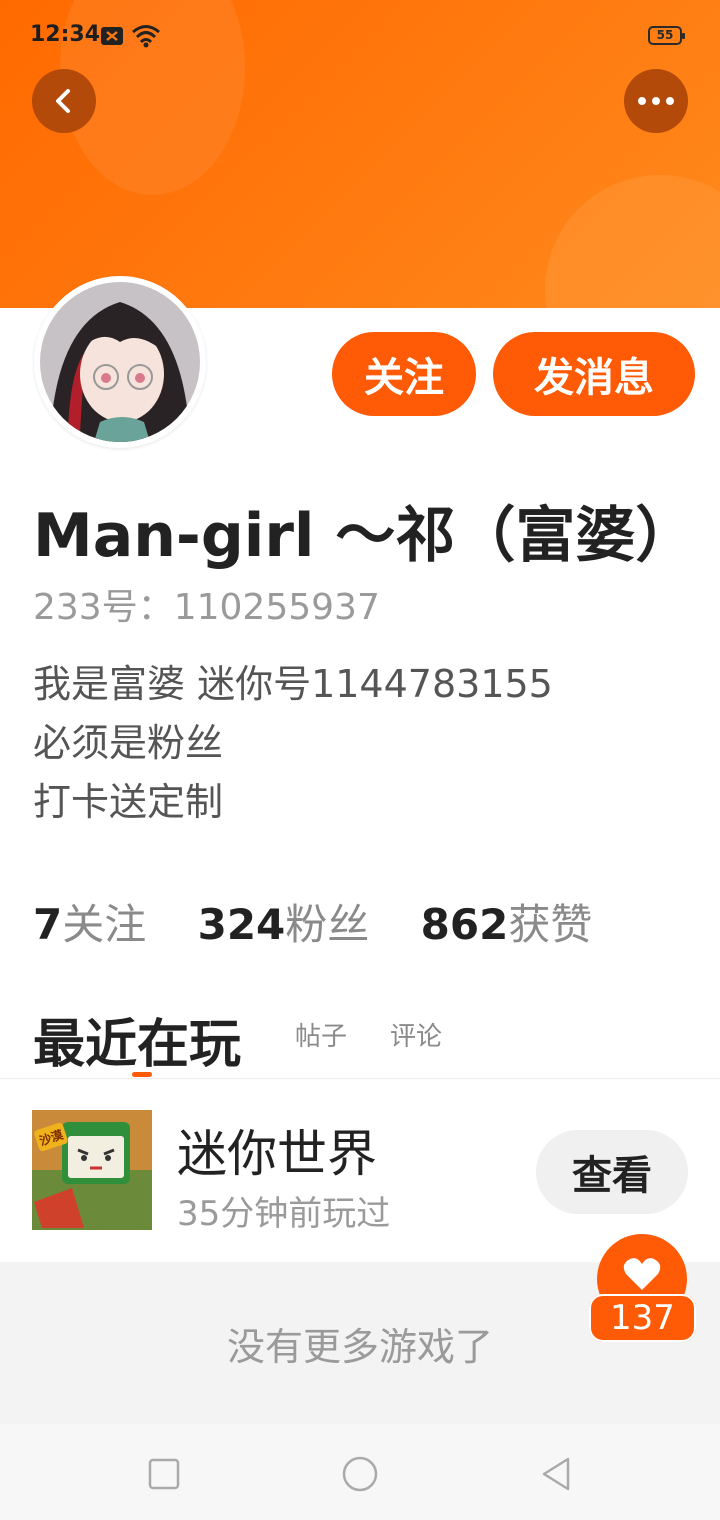  I want to click on divider, so click(360, 1078).